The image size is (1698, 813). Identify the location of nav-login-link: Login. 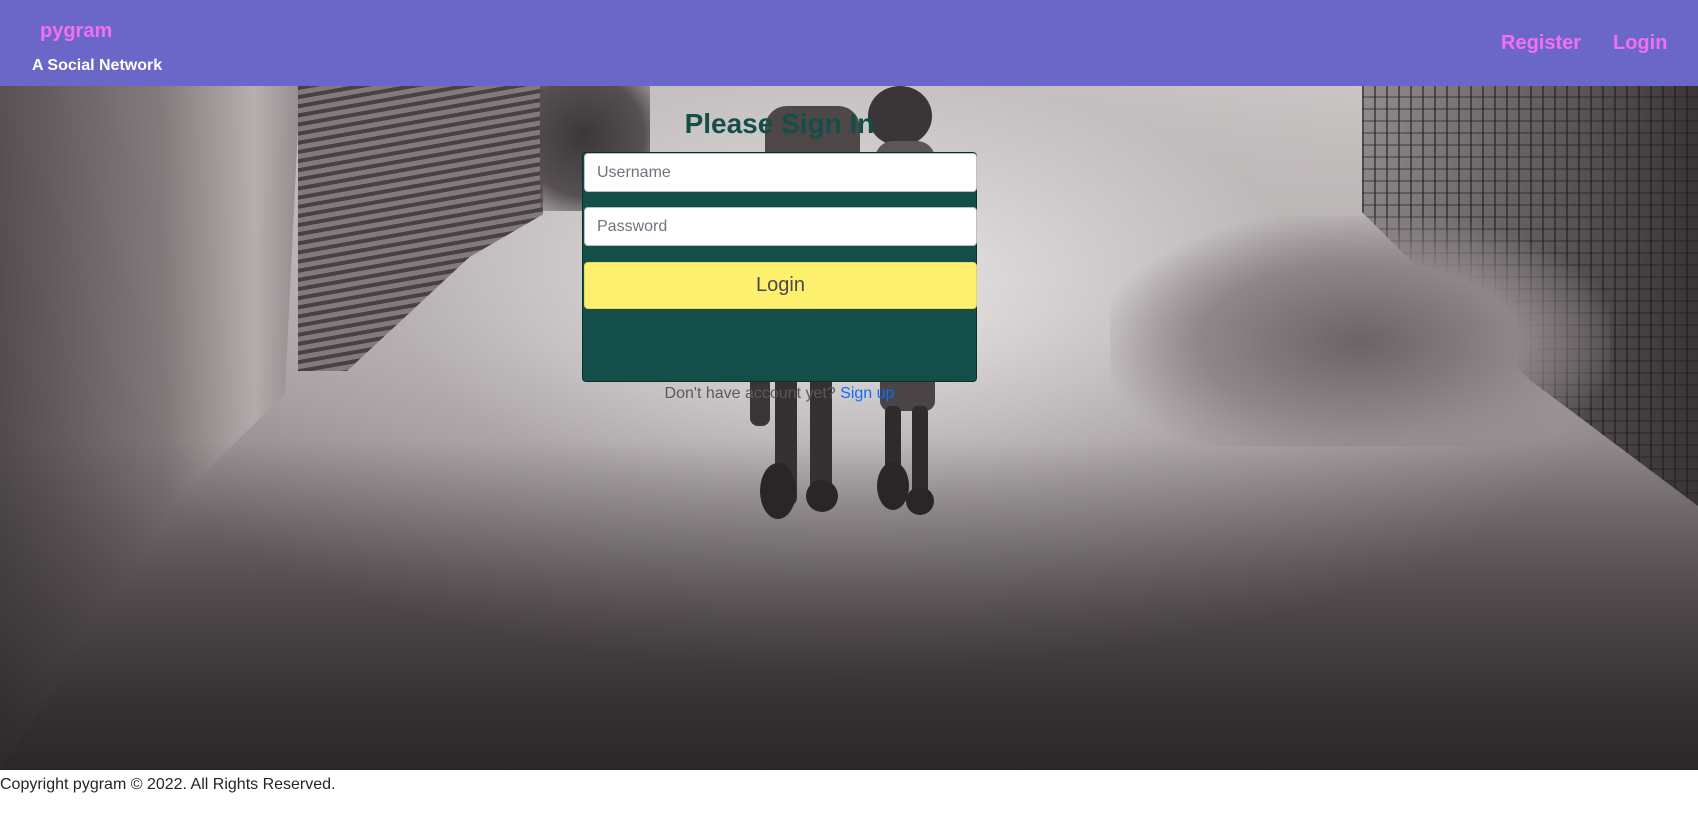
(1640, 43).